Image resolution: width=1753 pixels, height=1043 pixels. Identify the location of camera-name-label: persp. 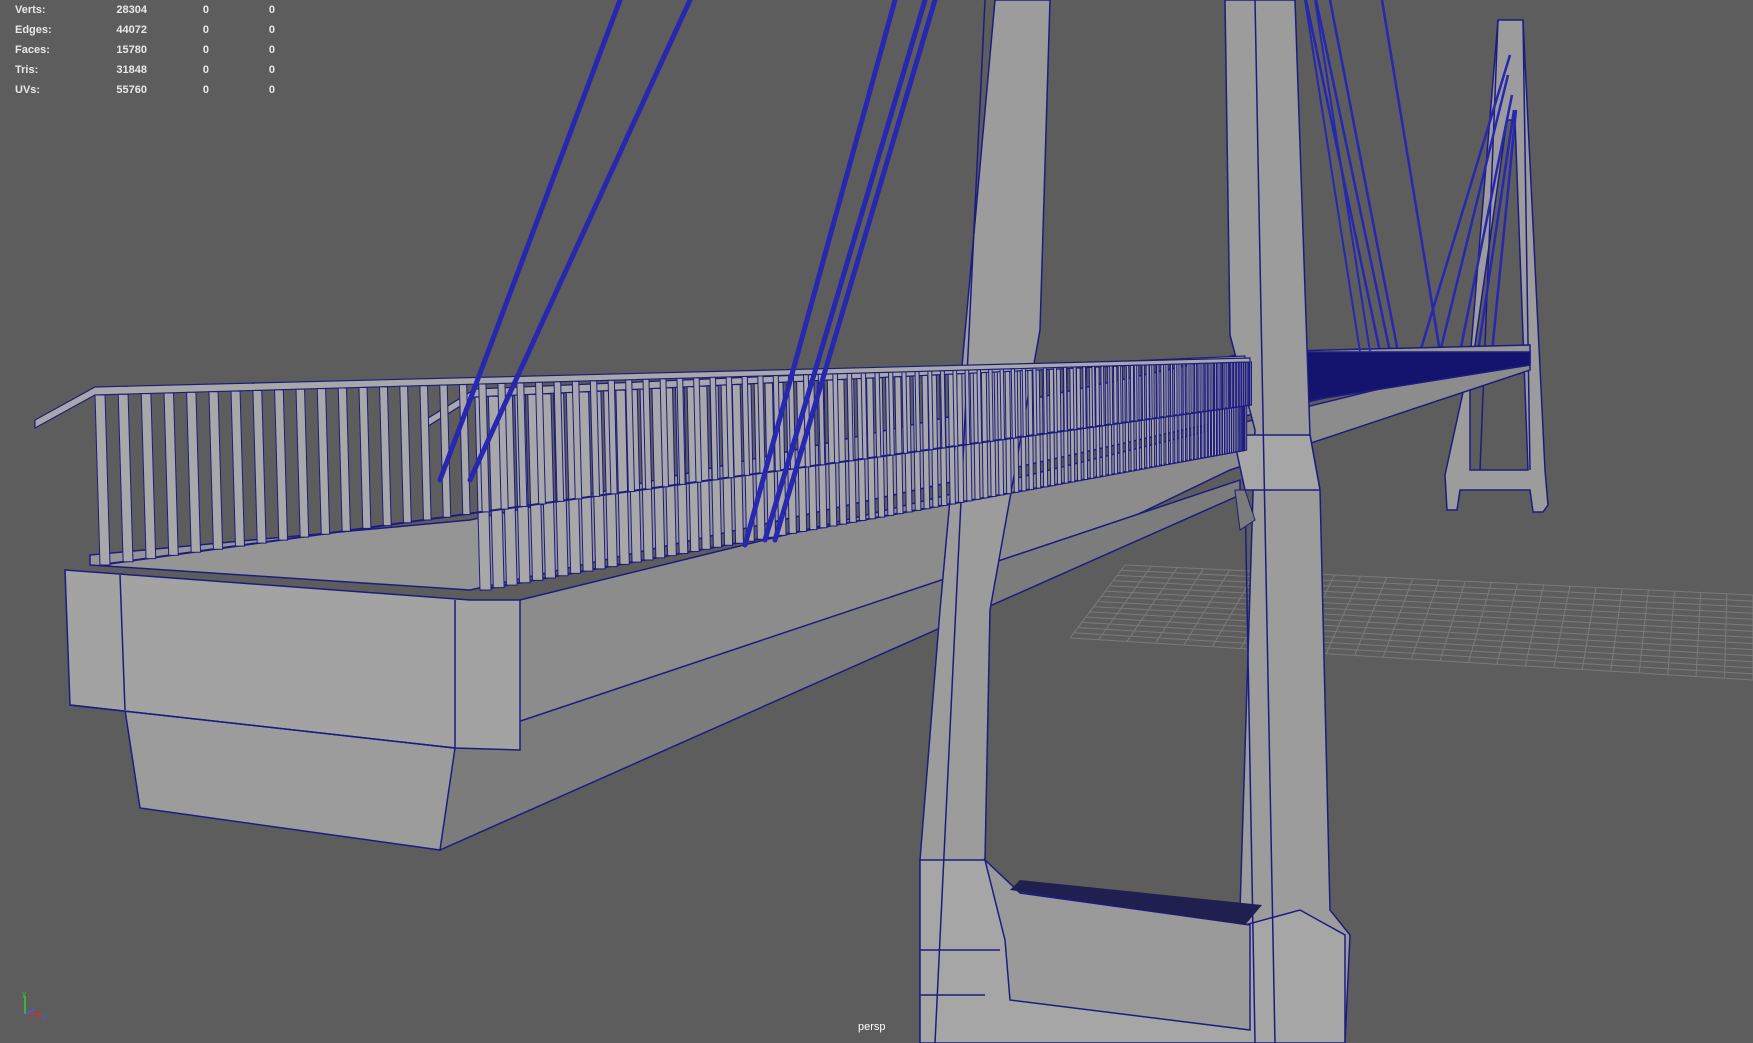
(872, 1027).